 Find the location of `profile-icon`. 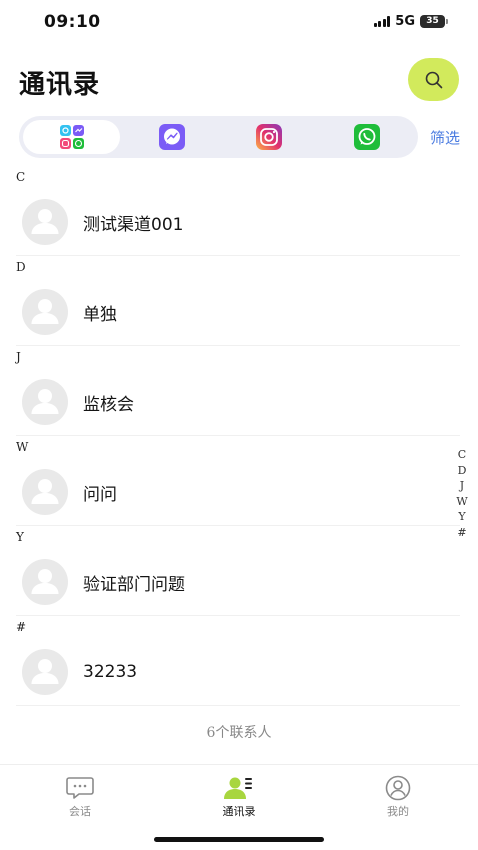

profile-icon is located at coordinates (398, 788).